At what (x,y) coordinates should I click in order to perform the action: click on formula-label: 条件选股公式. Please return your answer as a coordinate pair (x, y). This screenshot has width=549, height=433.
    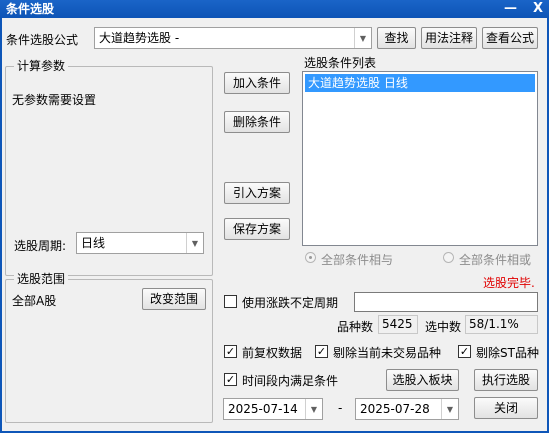
    Looking at the image, I should click on (42, 40).